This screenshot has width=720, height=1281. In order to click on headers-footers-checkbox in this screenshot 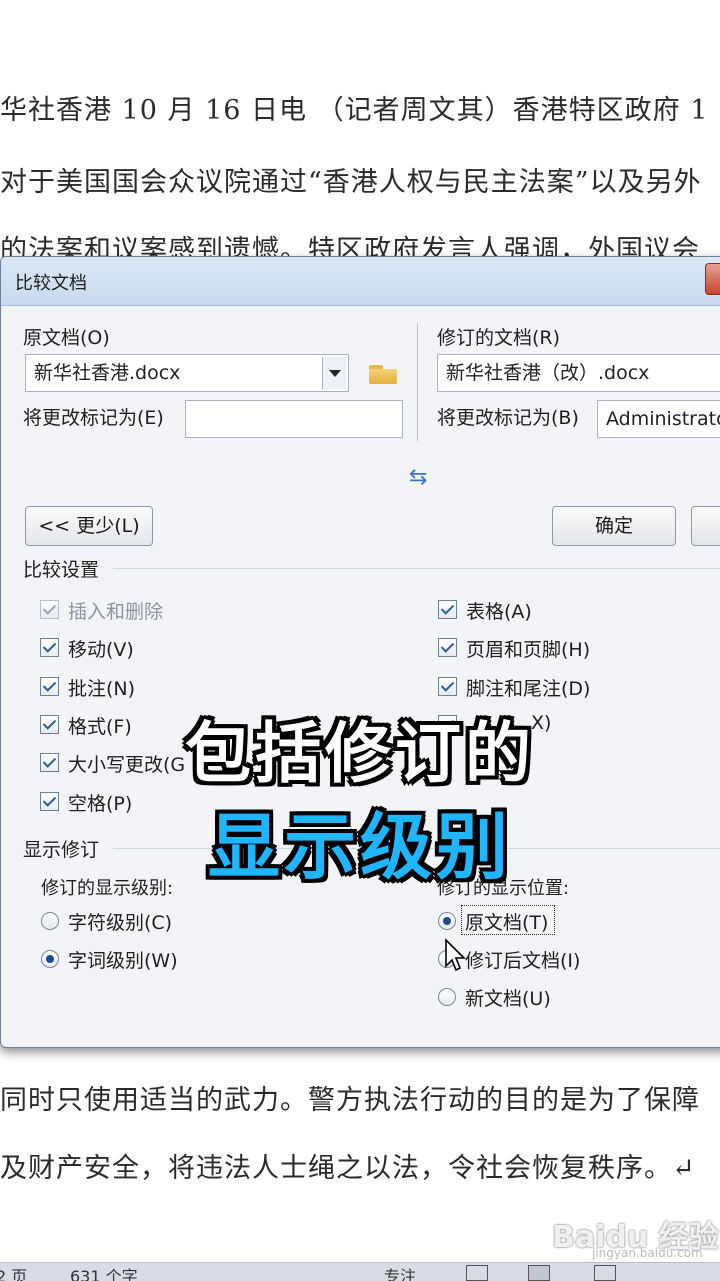, I will do `click(447, 647)`.